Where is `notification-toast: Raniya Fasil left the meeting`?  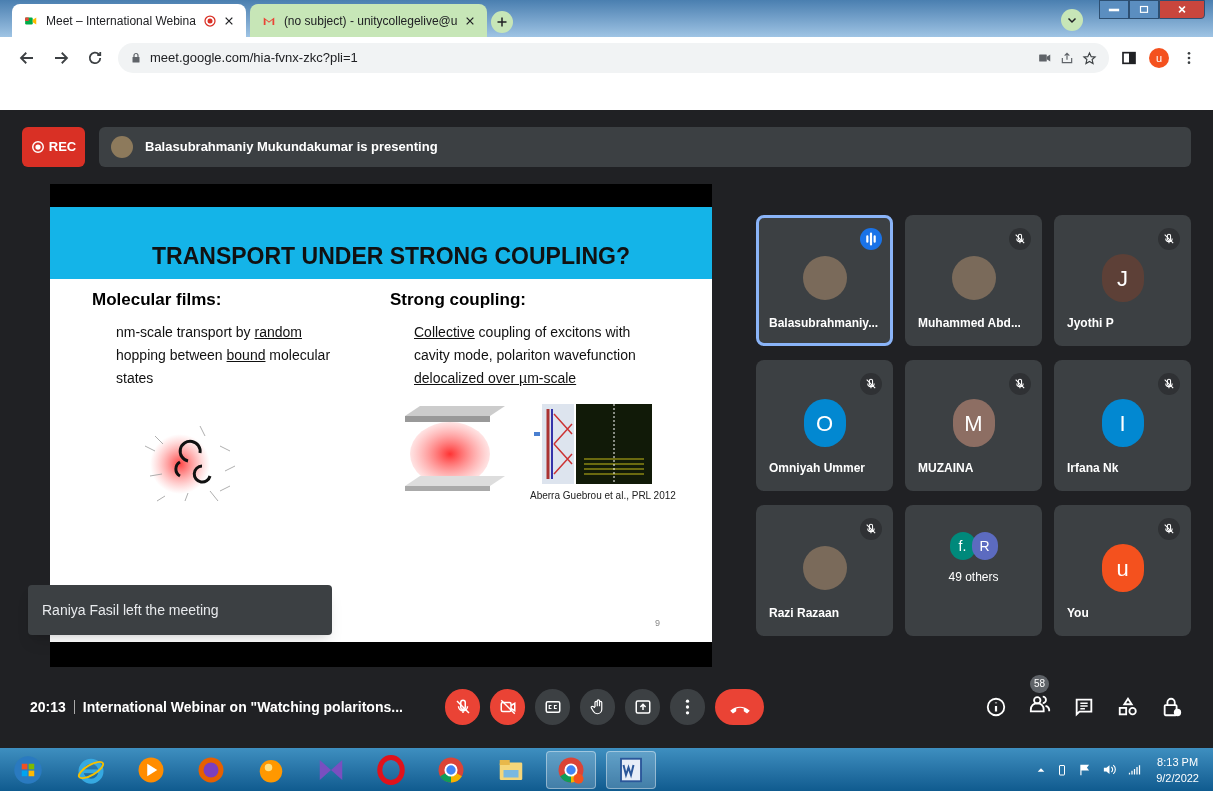 notification-toast: Raniya Fasil left the meeting is located at coordinates (180, 610).